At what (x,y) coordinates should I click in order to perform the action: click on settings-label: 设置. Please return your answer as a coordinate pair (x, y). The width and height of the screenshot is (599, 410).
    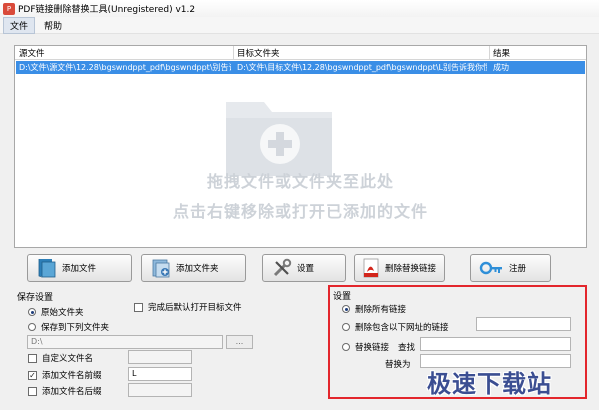
    Looking at the image, I should click on (306, 269).